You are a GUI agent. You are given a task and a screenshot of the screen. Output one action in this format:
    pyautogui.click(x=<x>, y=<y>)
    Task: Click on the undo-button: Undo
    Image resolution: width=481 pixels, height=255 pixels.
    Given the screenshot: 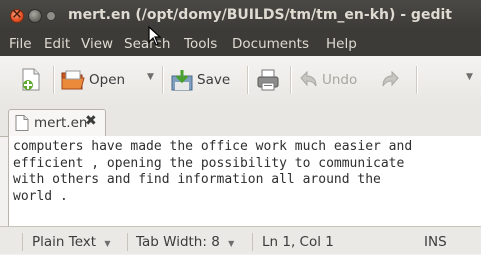 What is the action you would take?
    pyautogui.click(x=337, y=80)
    